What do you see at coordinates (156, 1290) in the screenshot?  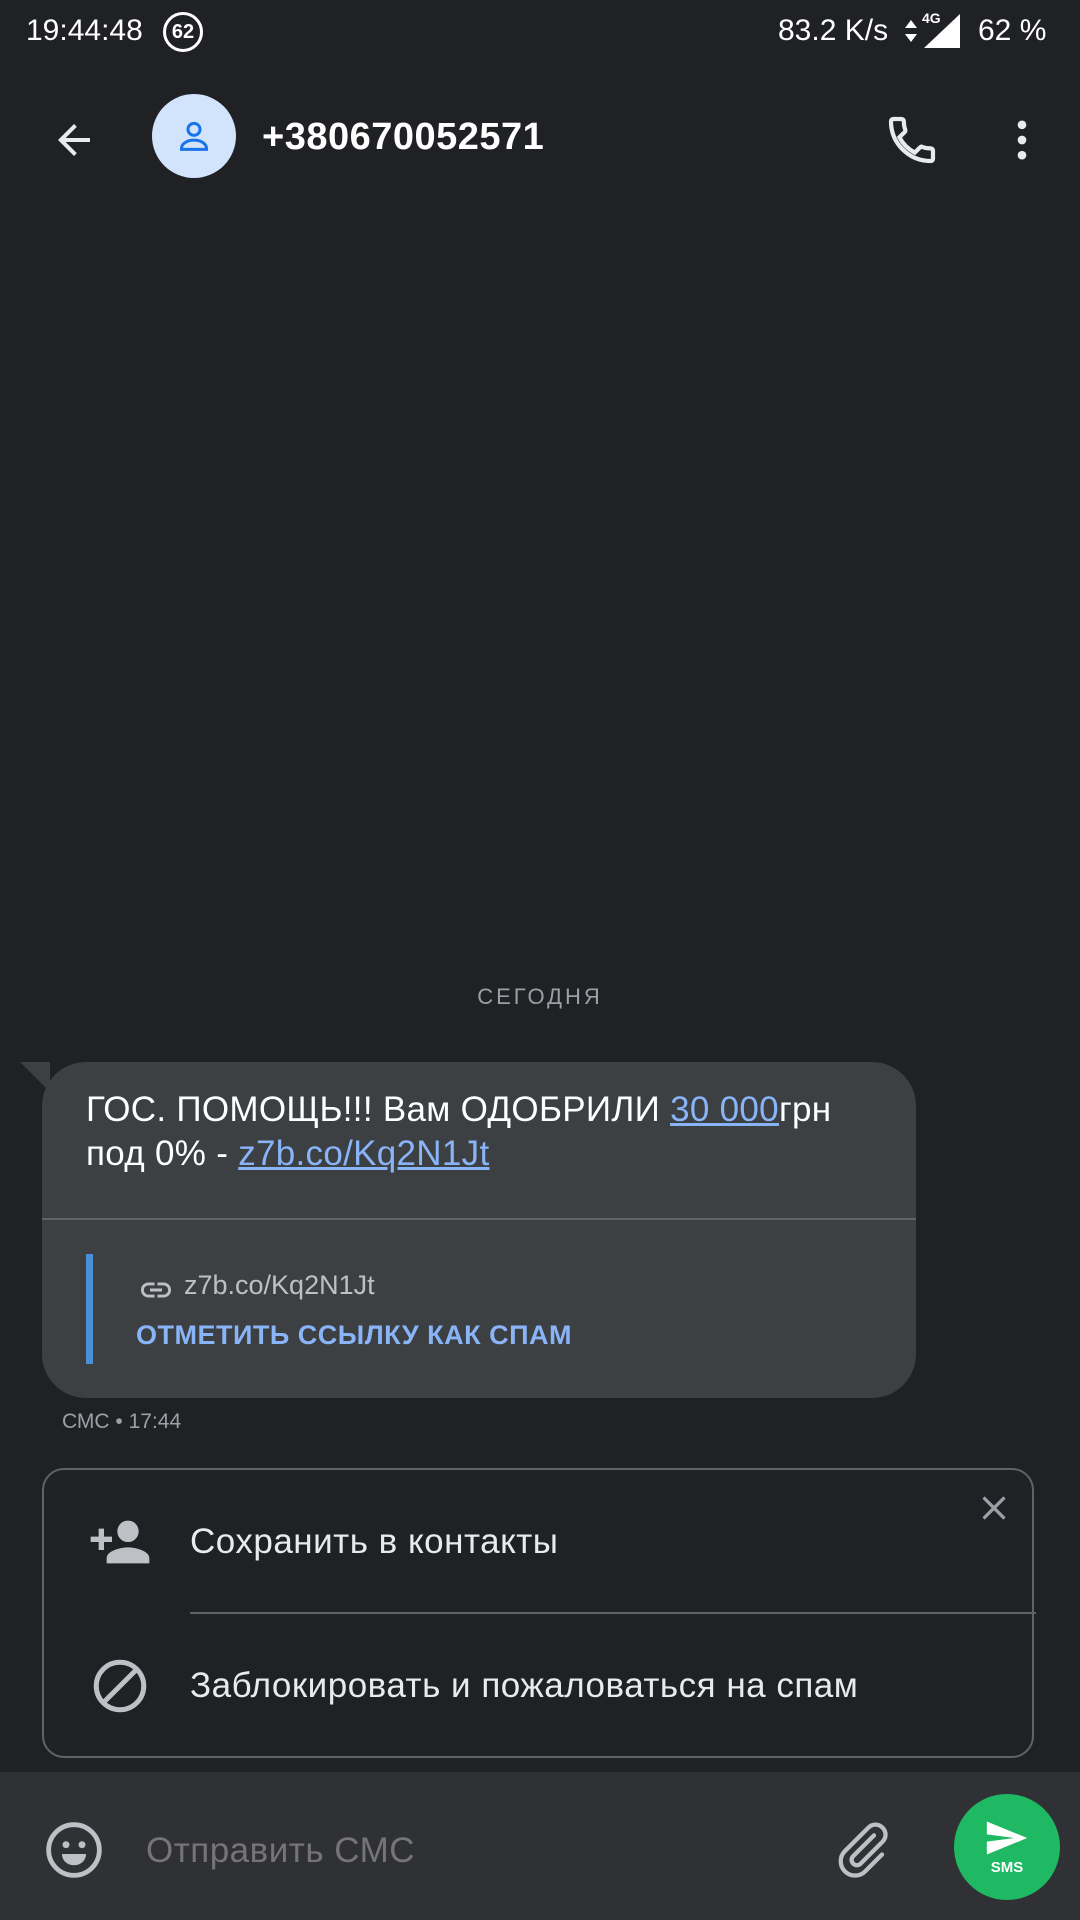 I see `link-icon` at bounding box center [156, 1290].